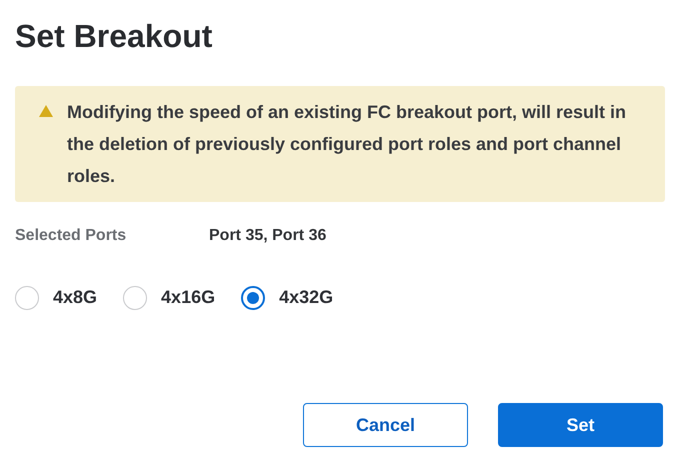 The image size is (680, 474). What do you see at coordinates (580, 425) in the screenshot?
I see `set-button: Set` at bounding box center [580, 425].